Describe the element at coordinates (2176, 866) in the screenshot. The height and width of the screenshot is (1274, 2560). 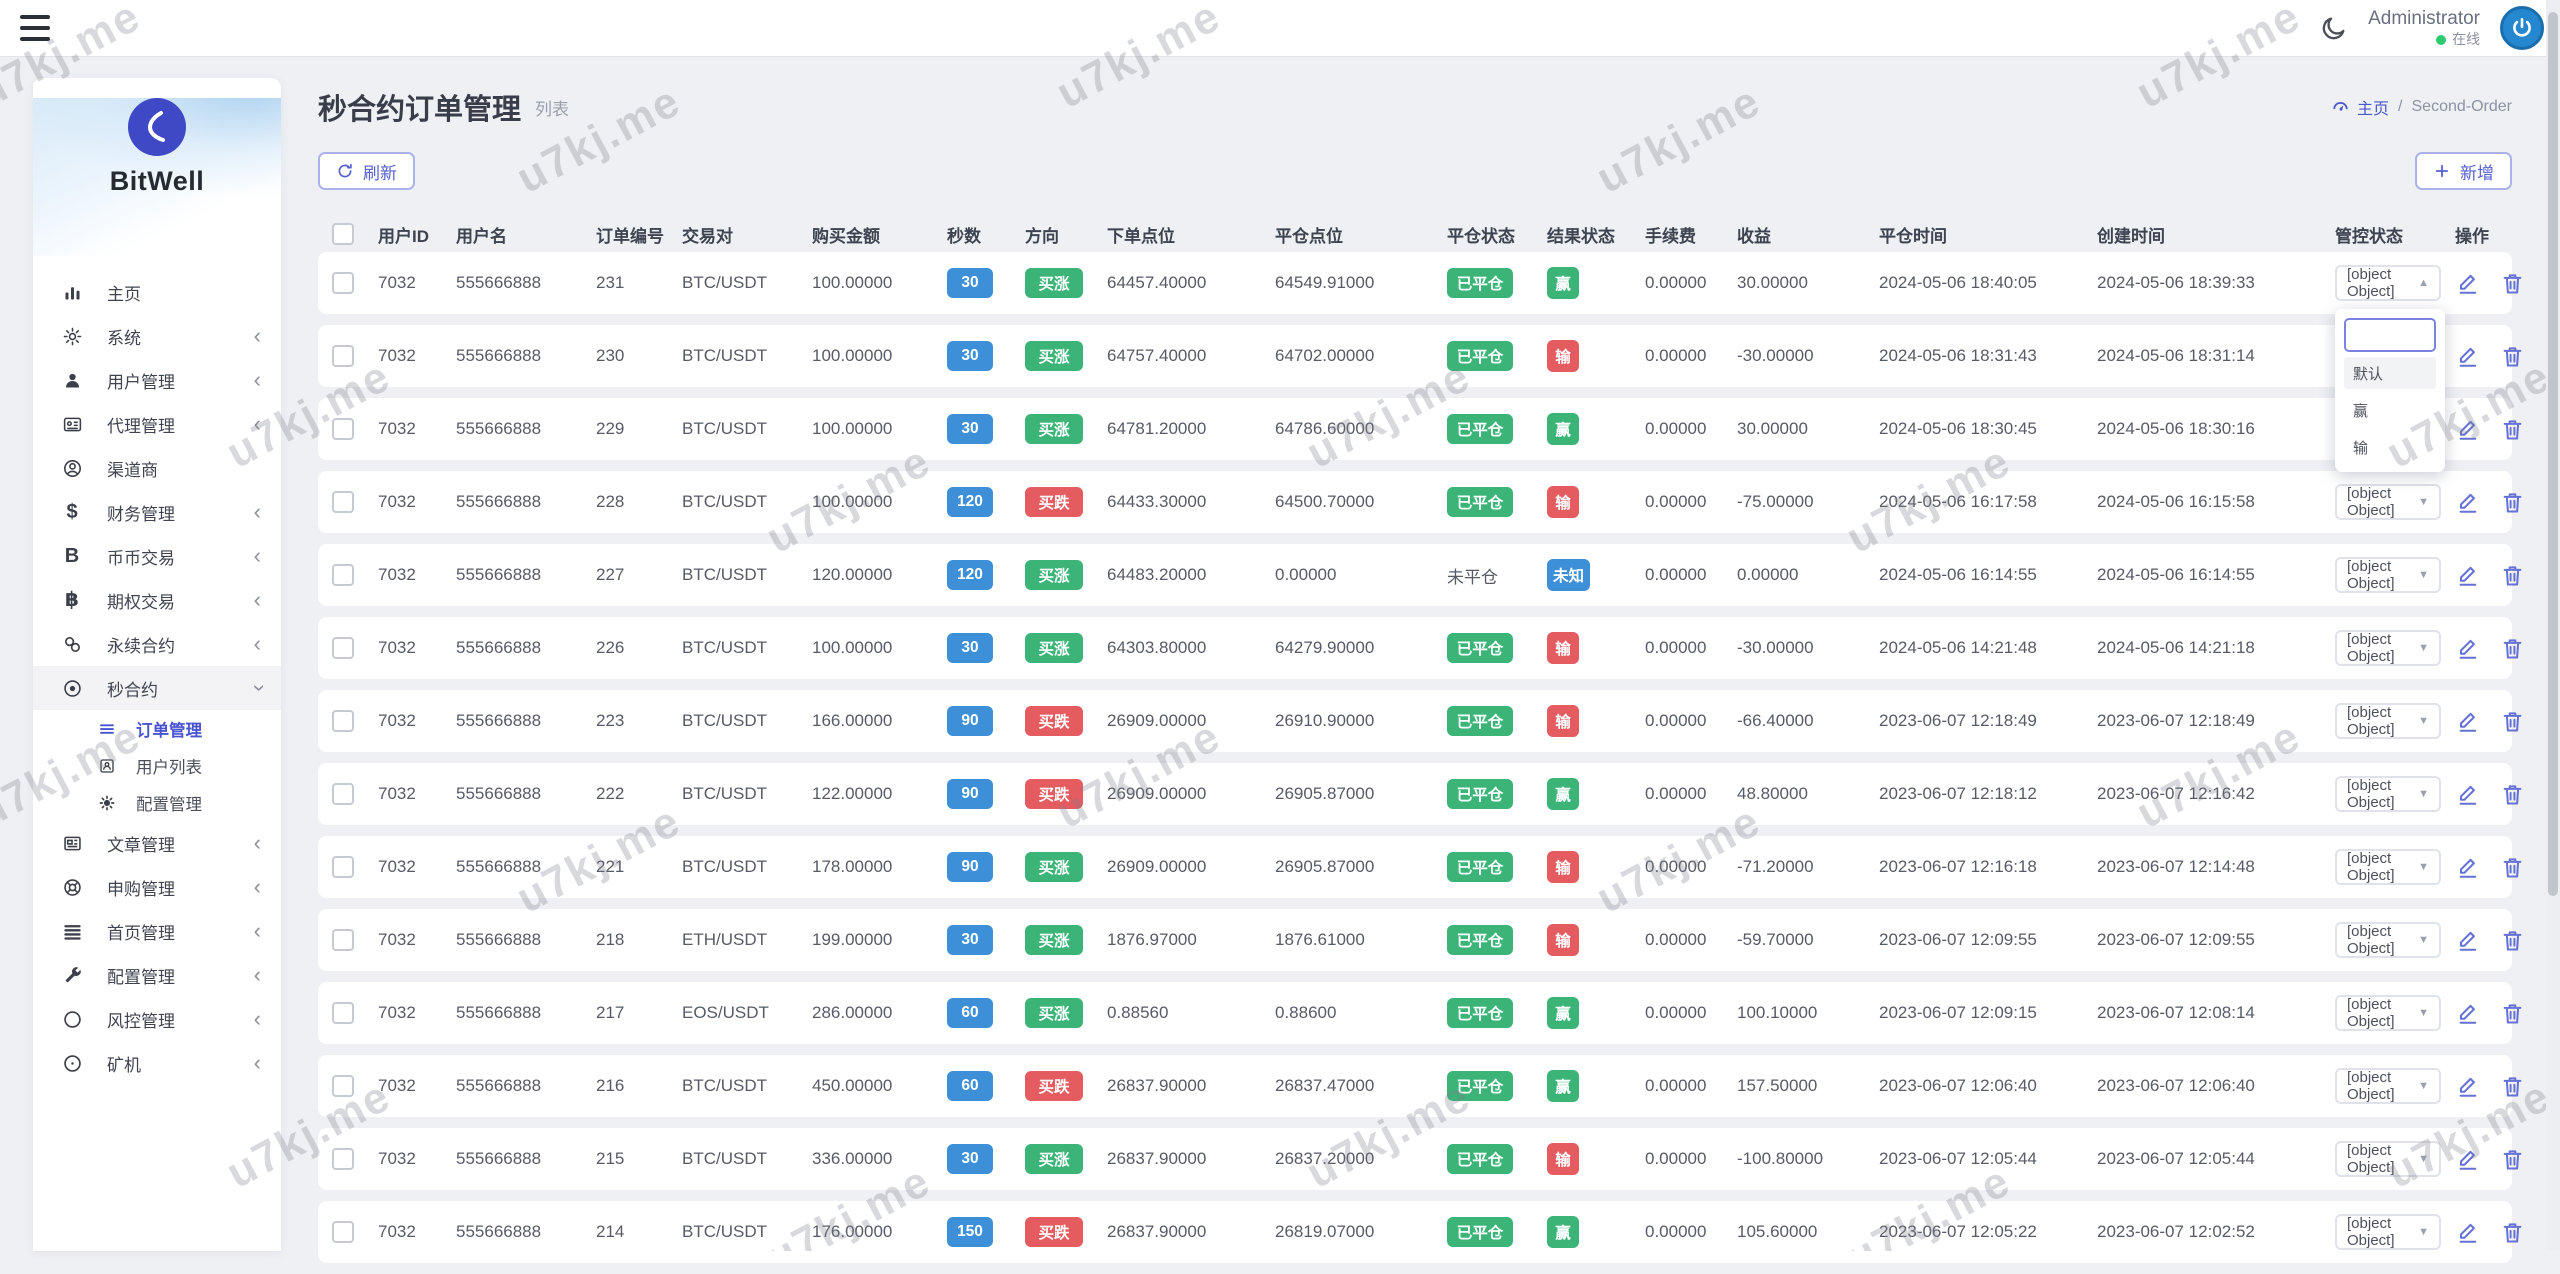
I see `cell-create-time: 2023-06-07 12:14:48` at that location.